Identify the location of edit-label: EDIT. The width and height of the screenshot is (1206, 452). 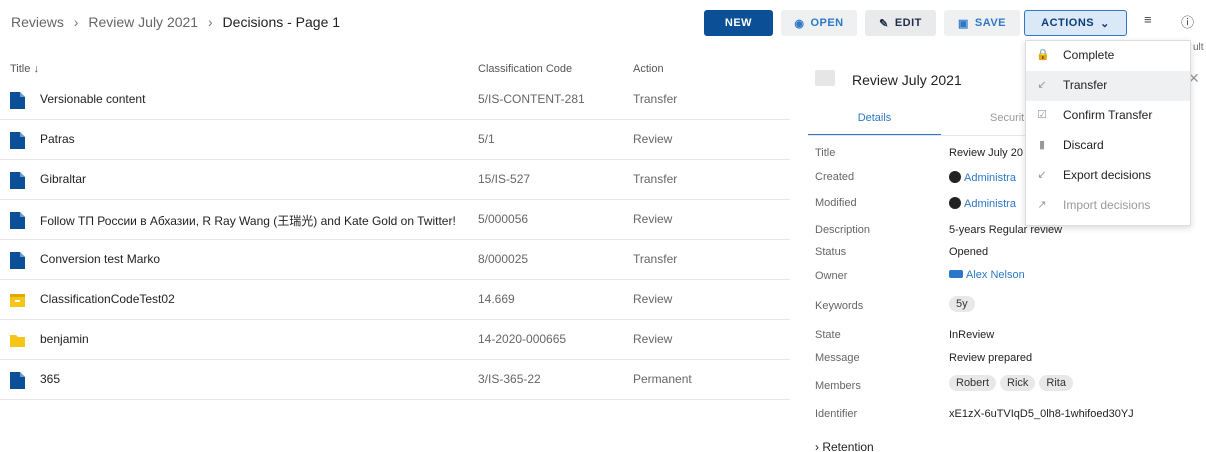
(908, 23).